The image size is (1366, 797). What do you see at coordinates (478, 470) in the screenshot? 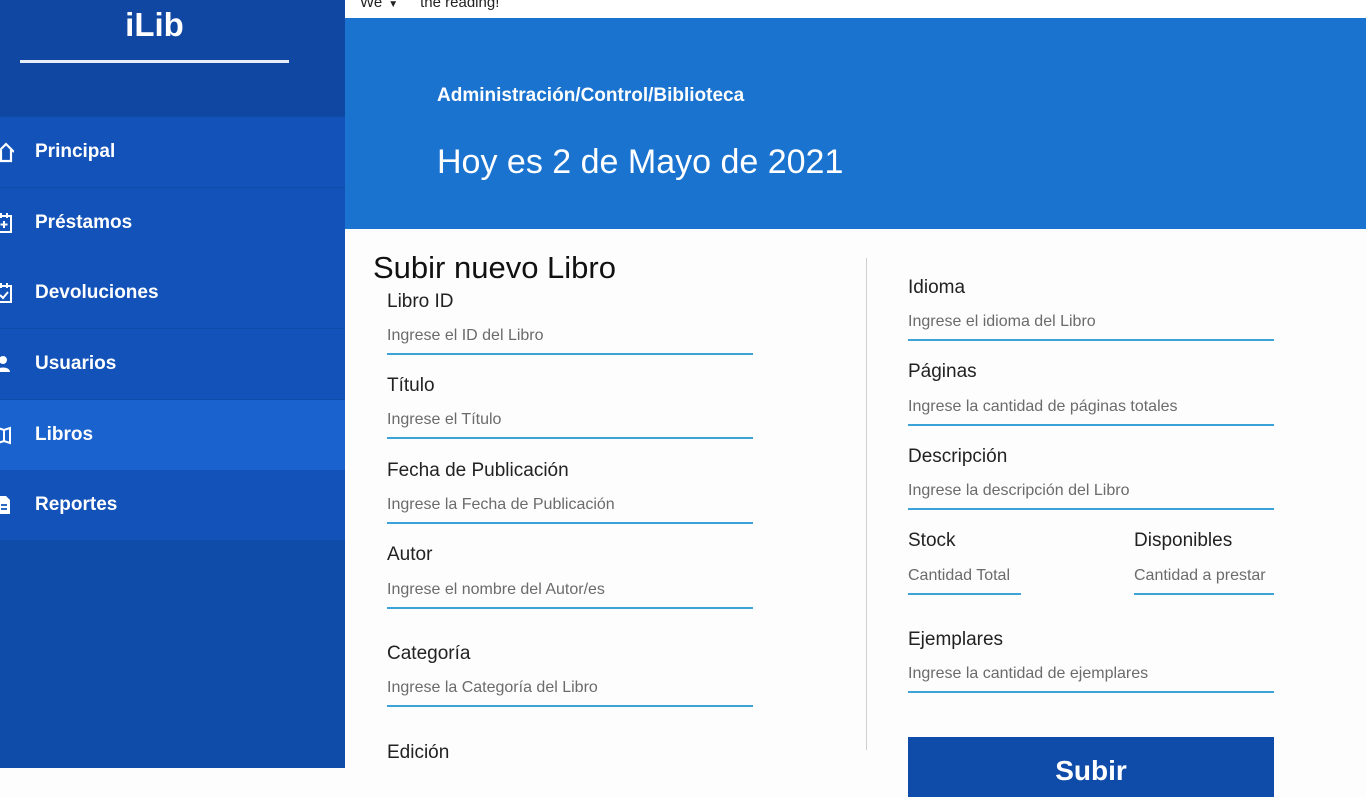
I see `field-label: Fecha de Publicación` at bounding box center [478, 470].